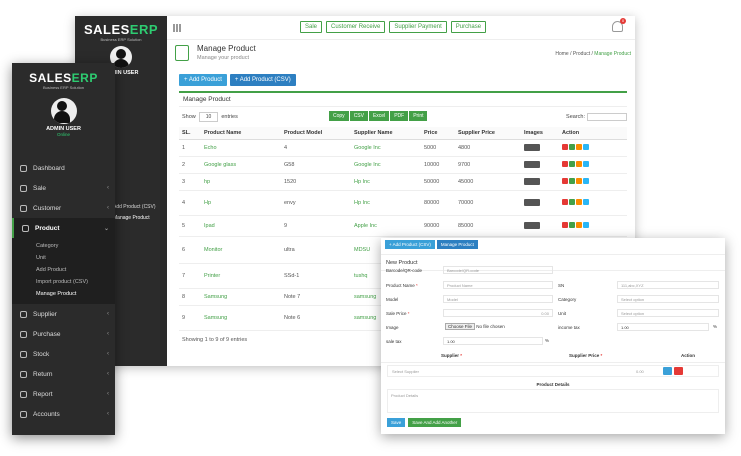 This screenshot has height=456, width=741. What do you see at coordinates (493, 341) in the screenshot?
I see `sale-tax-input: 1.00` at bounding box center [493, 341].